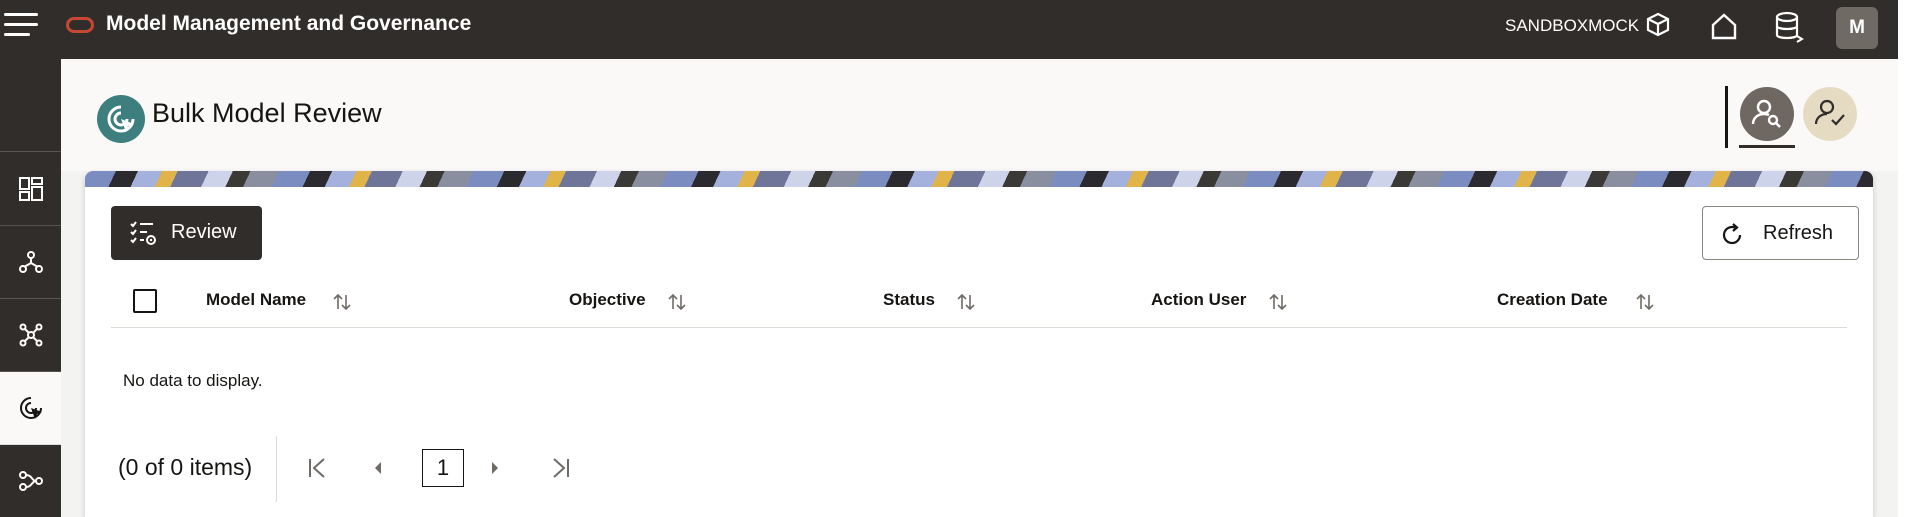  What do you see at coordinates (443, 468) in the screenshot?
I see `current-page-number: 1` at bounding box center [443, 468].